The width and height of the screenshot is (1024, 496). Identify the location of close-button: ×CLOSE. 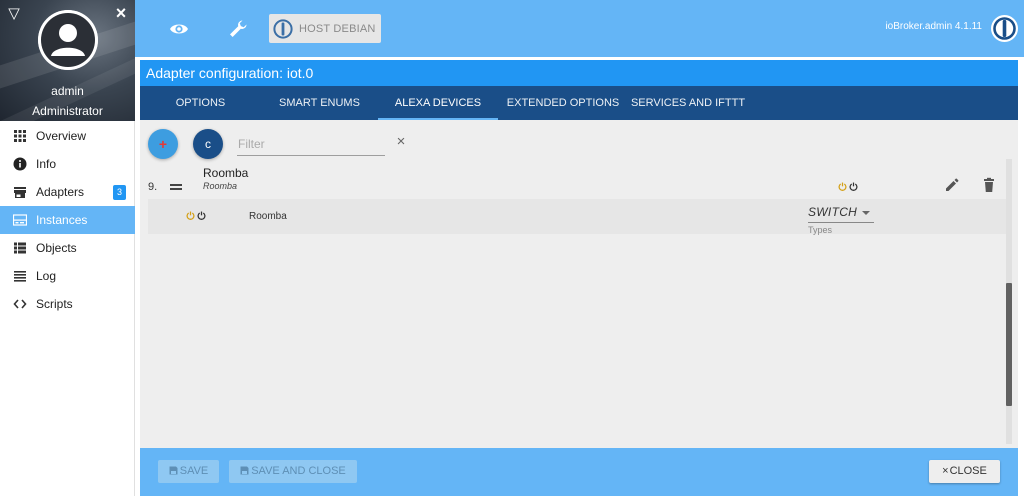
(964, 471).